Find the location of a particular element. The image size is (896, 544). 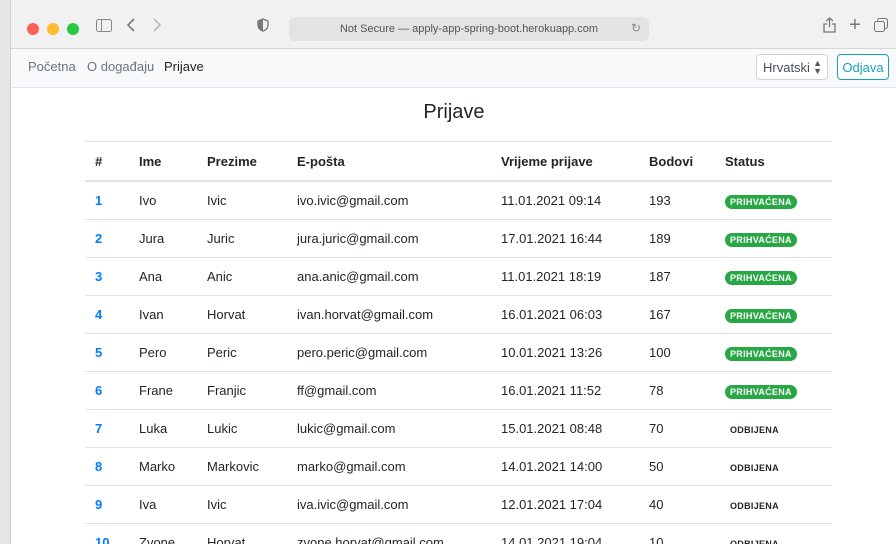

cell-email: pero.peric@gmail.com is located at coordinates (389, 352).